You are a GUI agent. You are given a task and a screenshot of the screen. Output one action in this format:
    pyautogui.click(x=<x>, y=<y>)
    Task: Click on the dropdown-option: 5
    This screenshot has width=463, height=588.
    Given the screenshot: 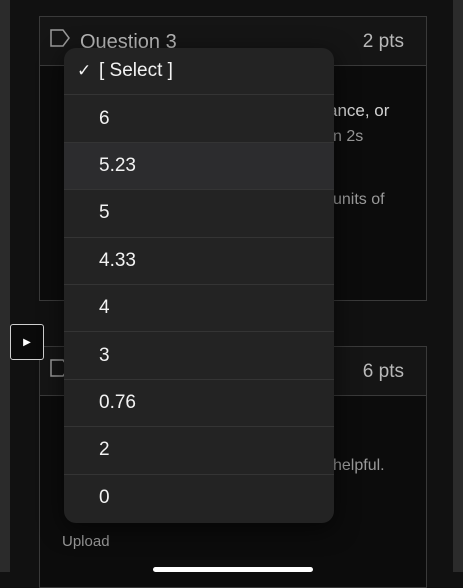 What is the action you would take?
    pyautogui.click(x=199, y=214)
    